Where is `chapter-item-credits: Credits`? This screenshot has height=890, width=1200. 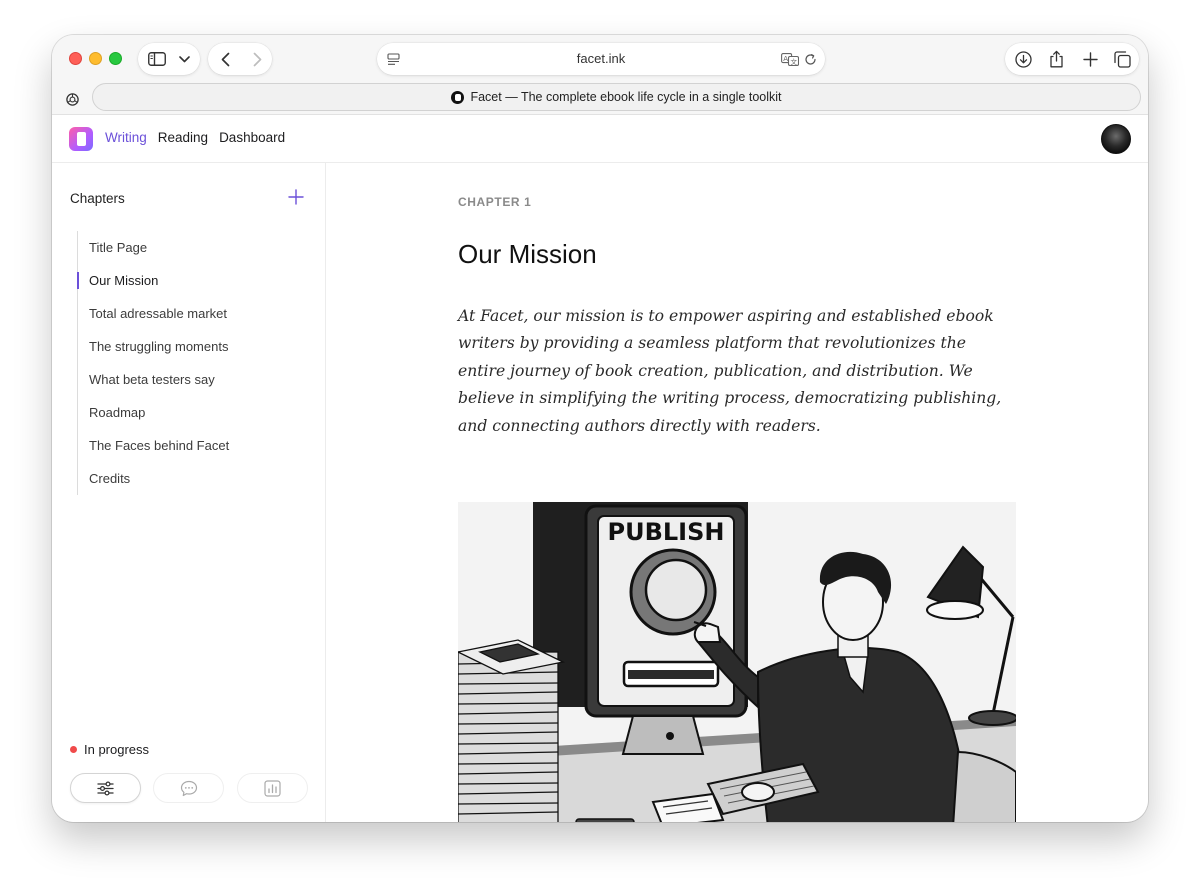 chapter-item-credits: Credits is located at coordinates (197, 478).